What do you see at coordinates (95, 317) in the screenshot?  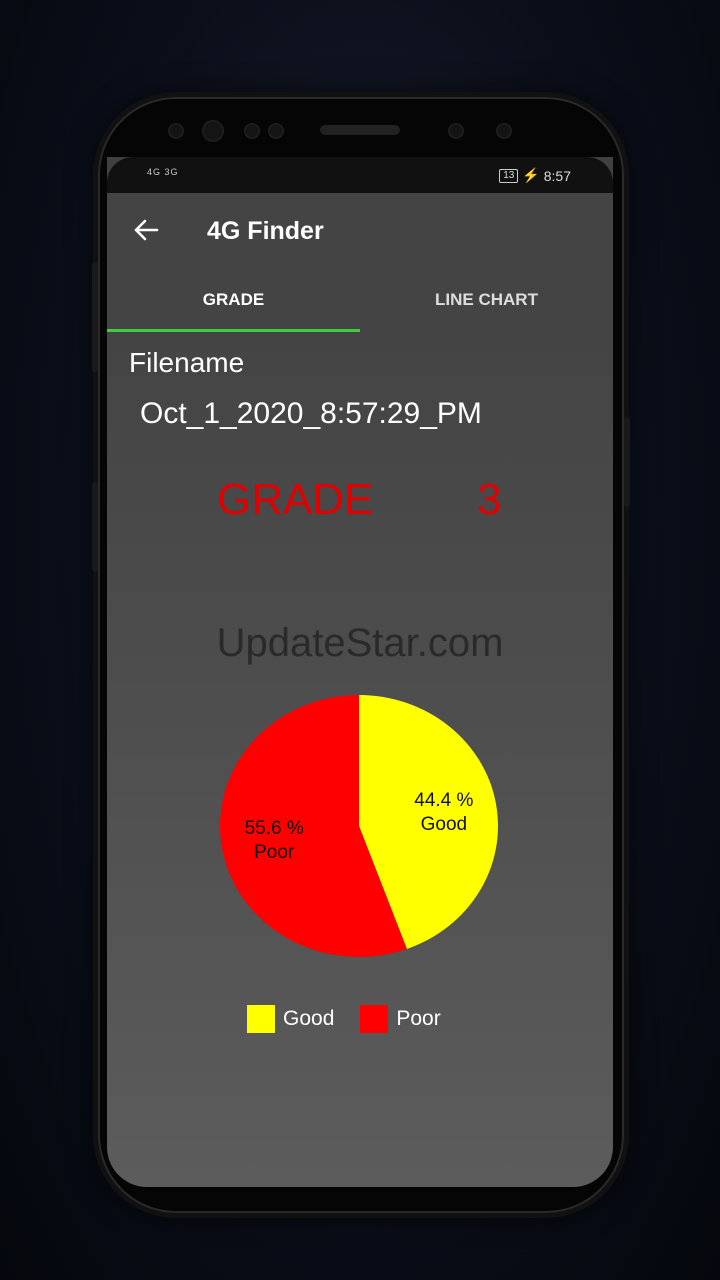 I see `volume-button` at bounding box center [95, 317].